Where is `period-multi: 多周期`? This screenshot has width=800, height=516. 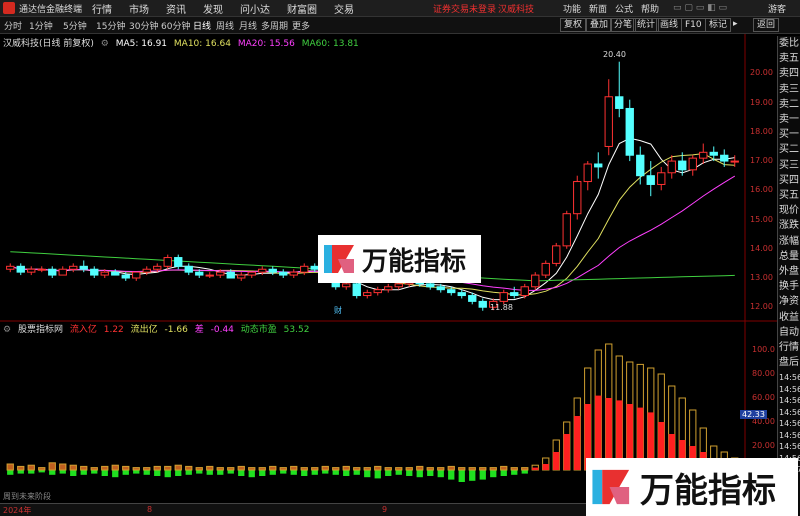 period-multi: 多周期 is located at coordinates (274, 25).